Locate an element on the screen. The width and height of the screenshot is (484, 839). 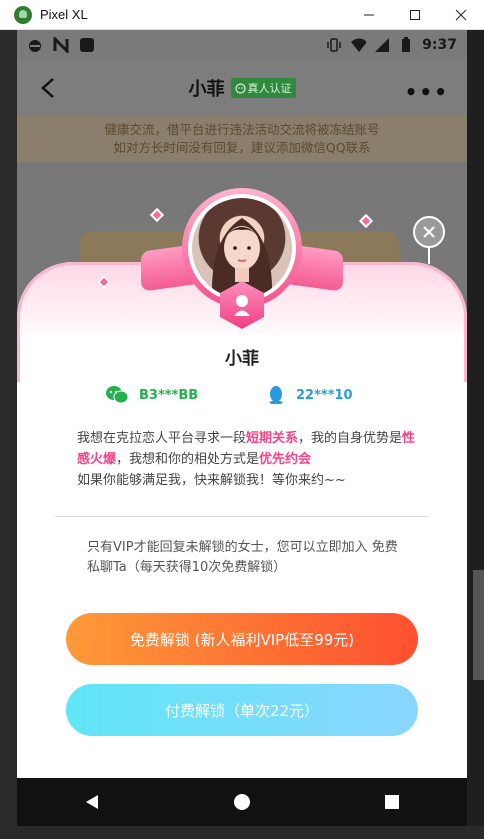
qq-contact: 22***10 is located at coordinates (309, 395).